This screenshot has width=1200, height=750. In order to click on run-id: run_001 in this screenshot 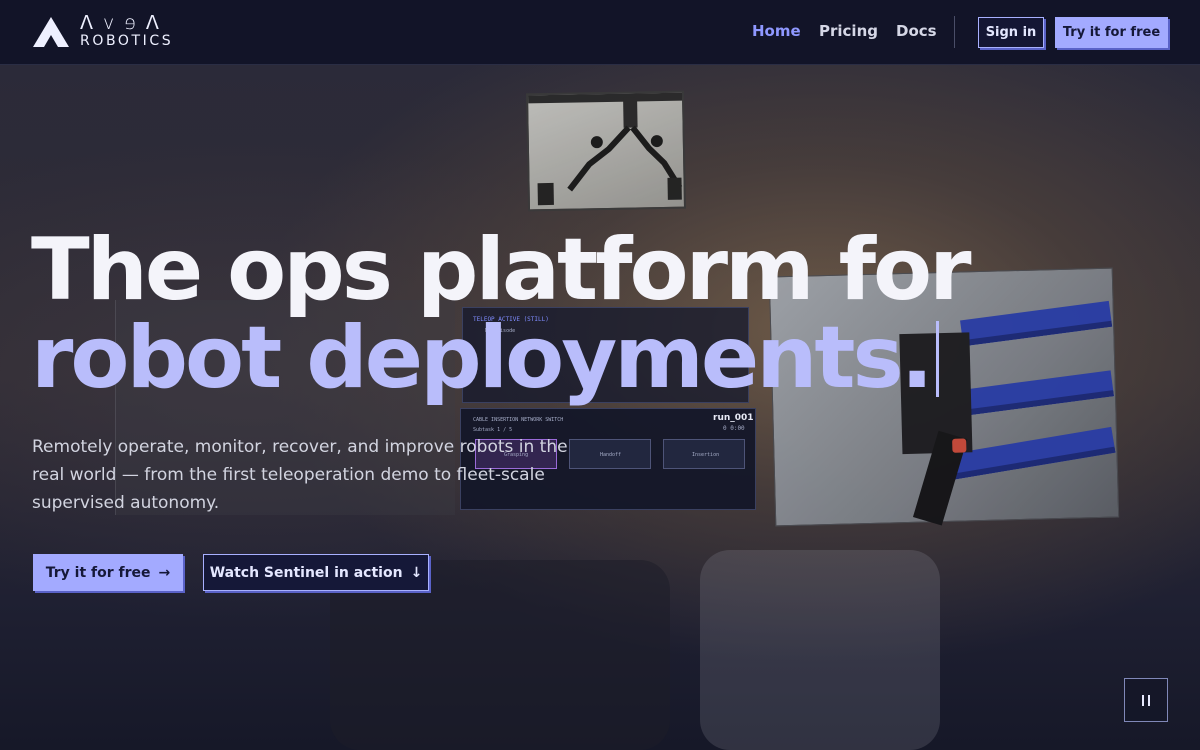, I will do `click(733, 418)`.